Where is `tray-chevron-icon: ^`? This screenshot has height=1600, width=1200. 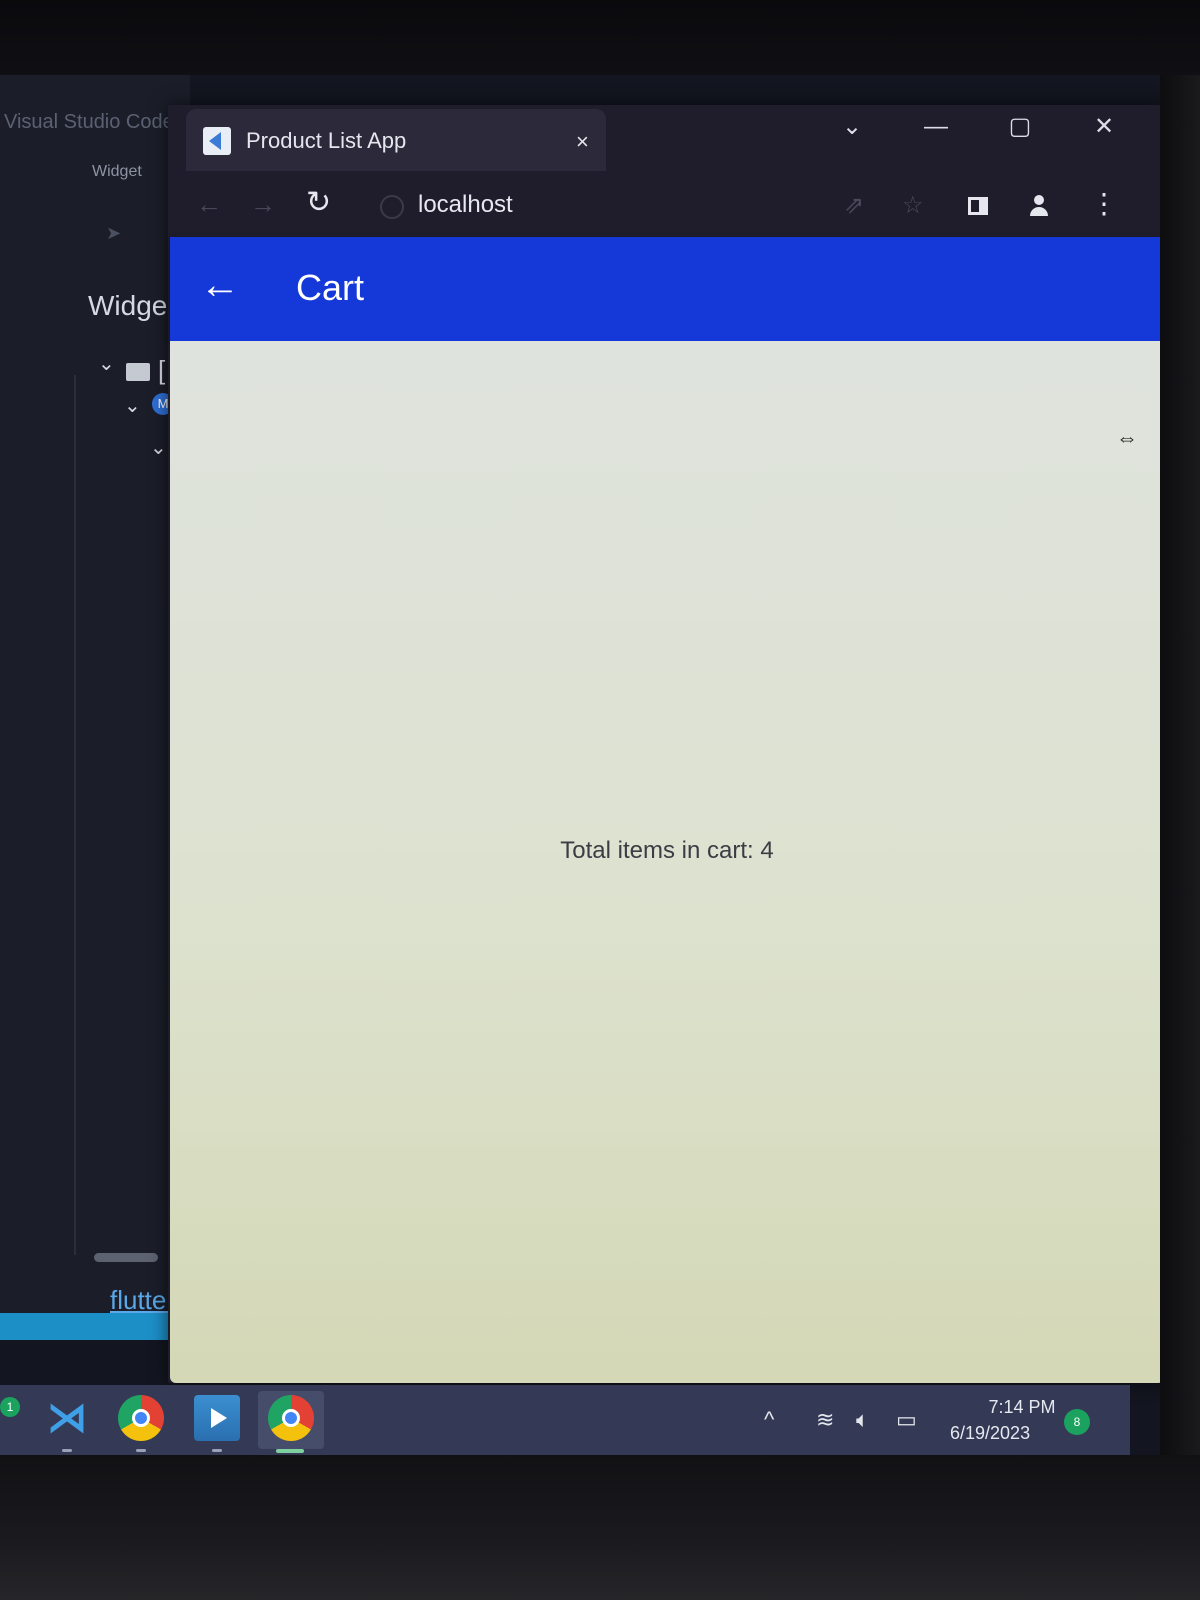
tray-chevron-icon: ^ is located at coordinates (769, 1420).